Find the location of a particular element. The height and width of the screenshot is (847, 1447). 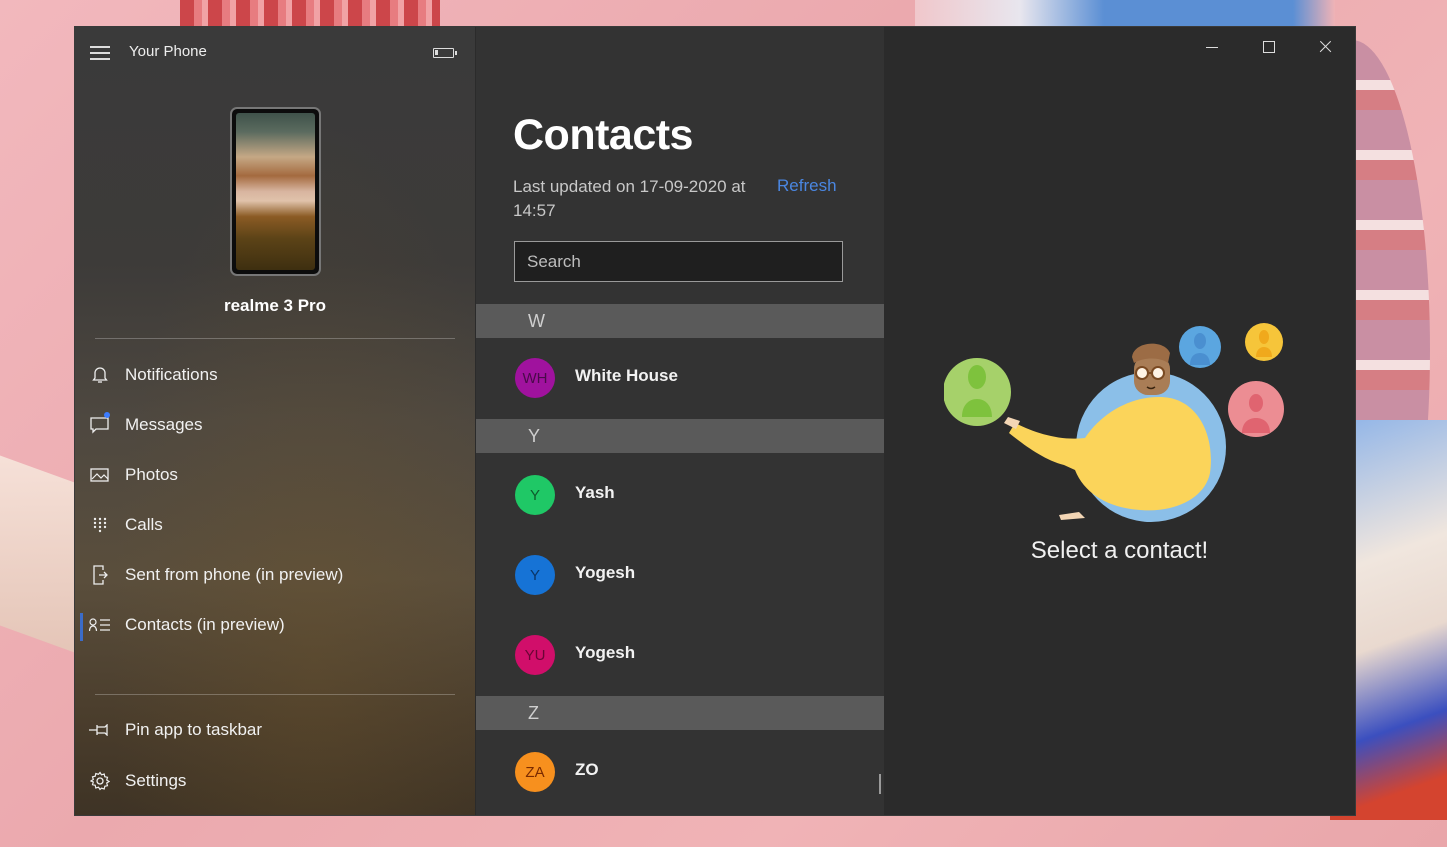

contacts-list-icon is located at coordinates (100, 625).